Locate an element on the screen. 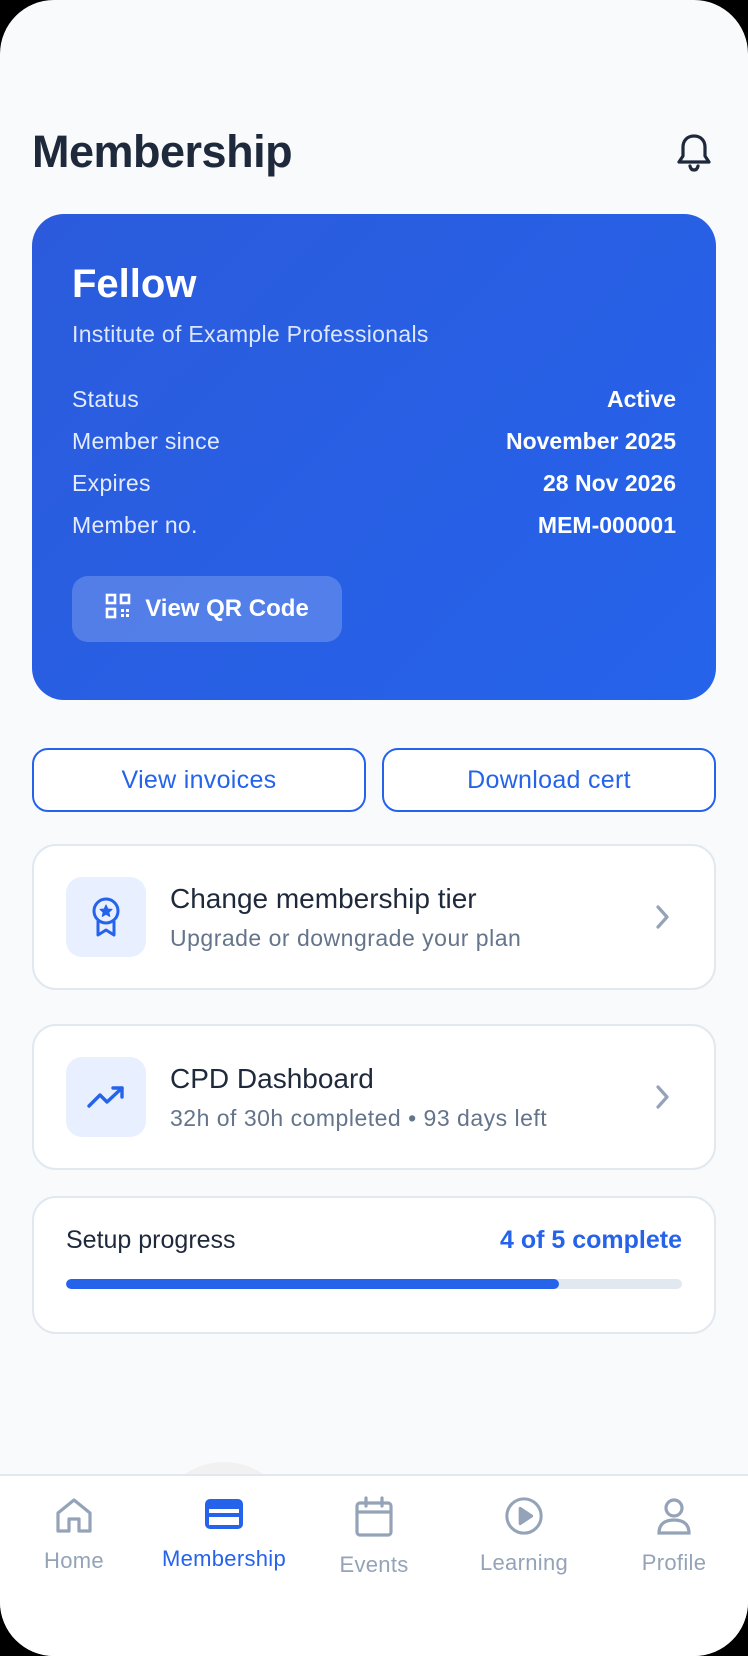  tab-label: Learning is located at coordinates (524, 1562).